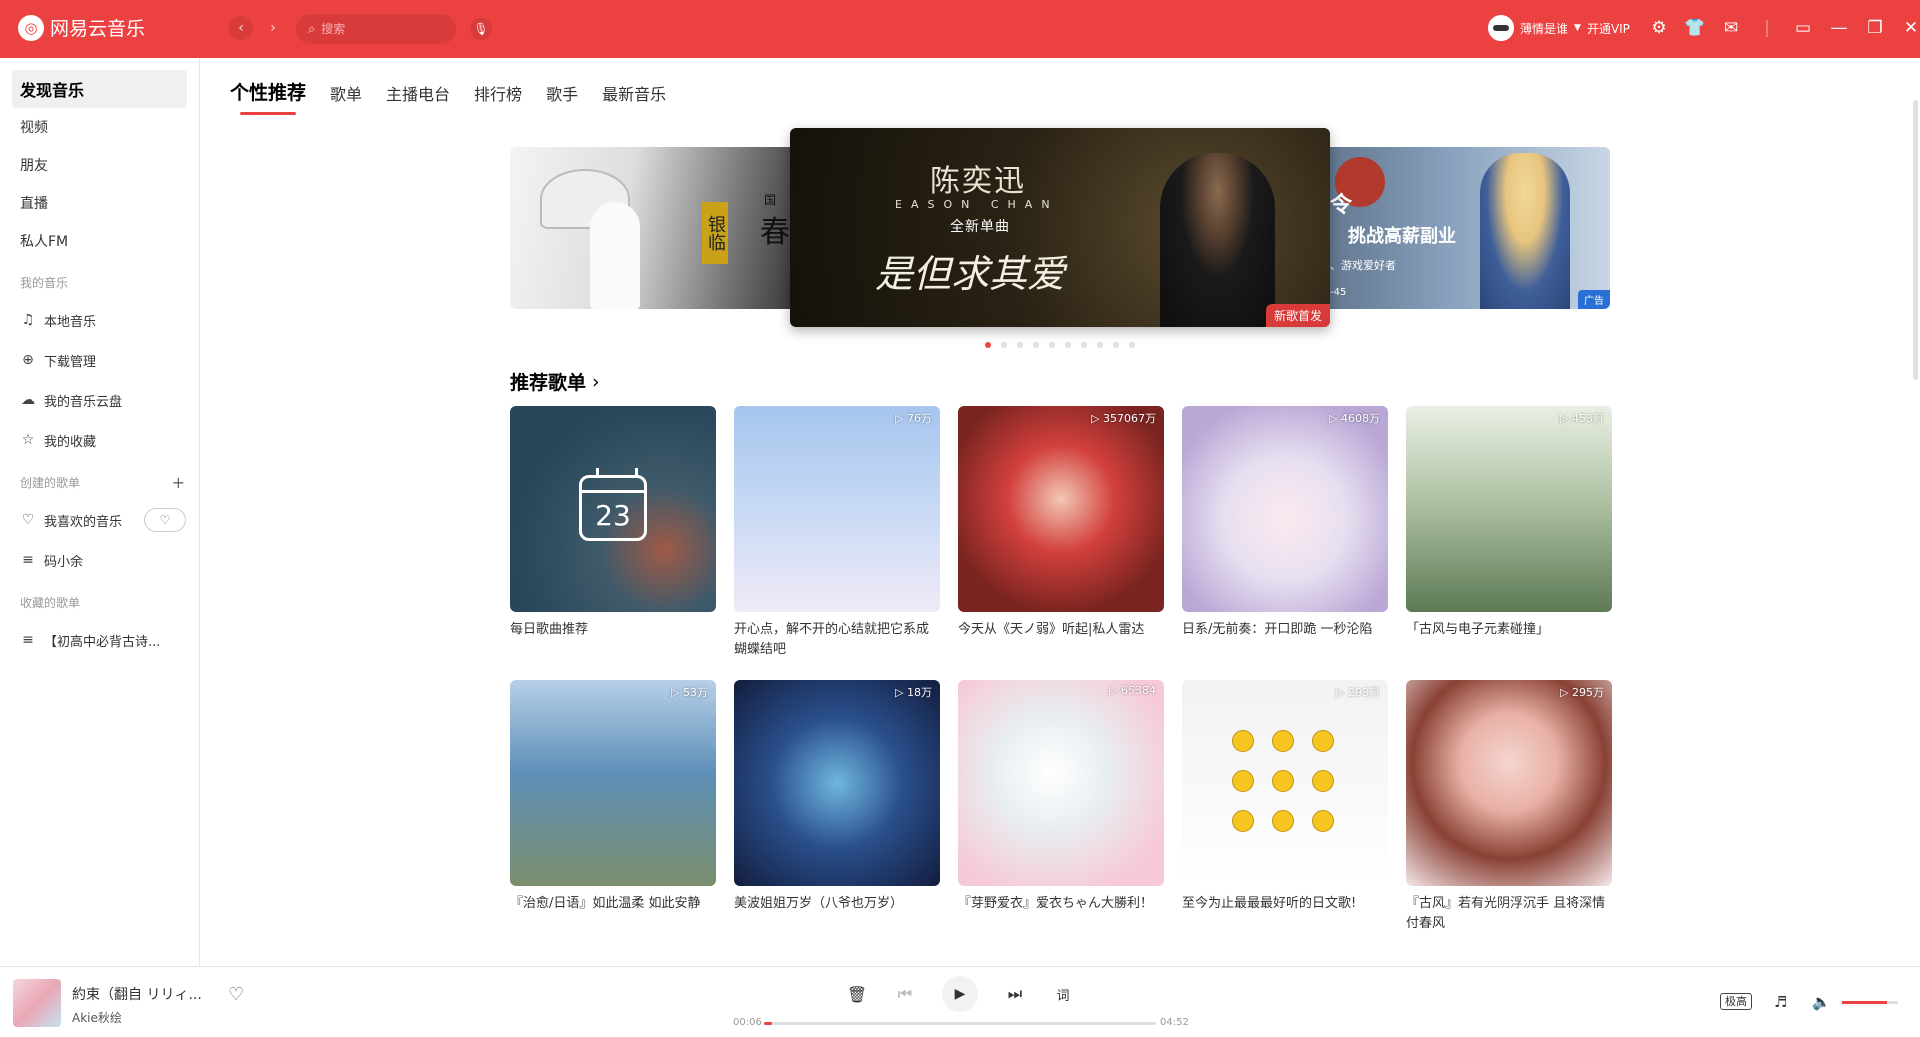 The image size is (1920, 1037). I want to click on playlist-card: ▷ 76万 开心点，解不开的心结就把它系成蝴蝶结吧, so click(837, 533).